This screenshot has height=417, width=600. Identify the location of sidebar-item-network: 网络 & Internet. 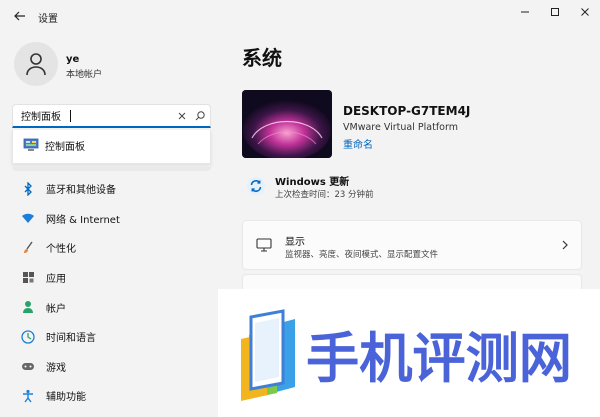
(111, 219).